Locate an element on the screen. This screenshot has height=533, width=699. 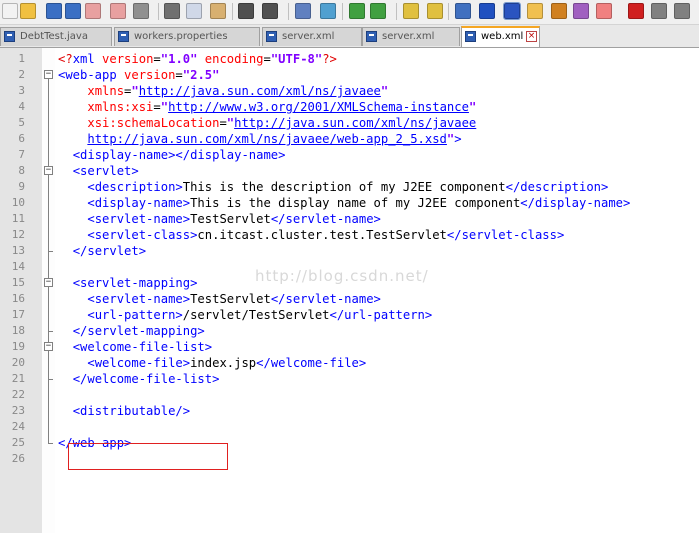
close-tab-icon: × is located at coordinates (531, 36).